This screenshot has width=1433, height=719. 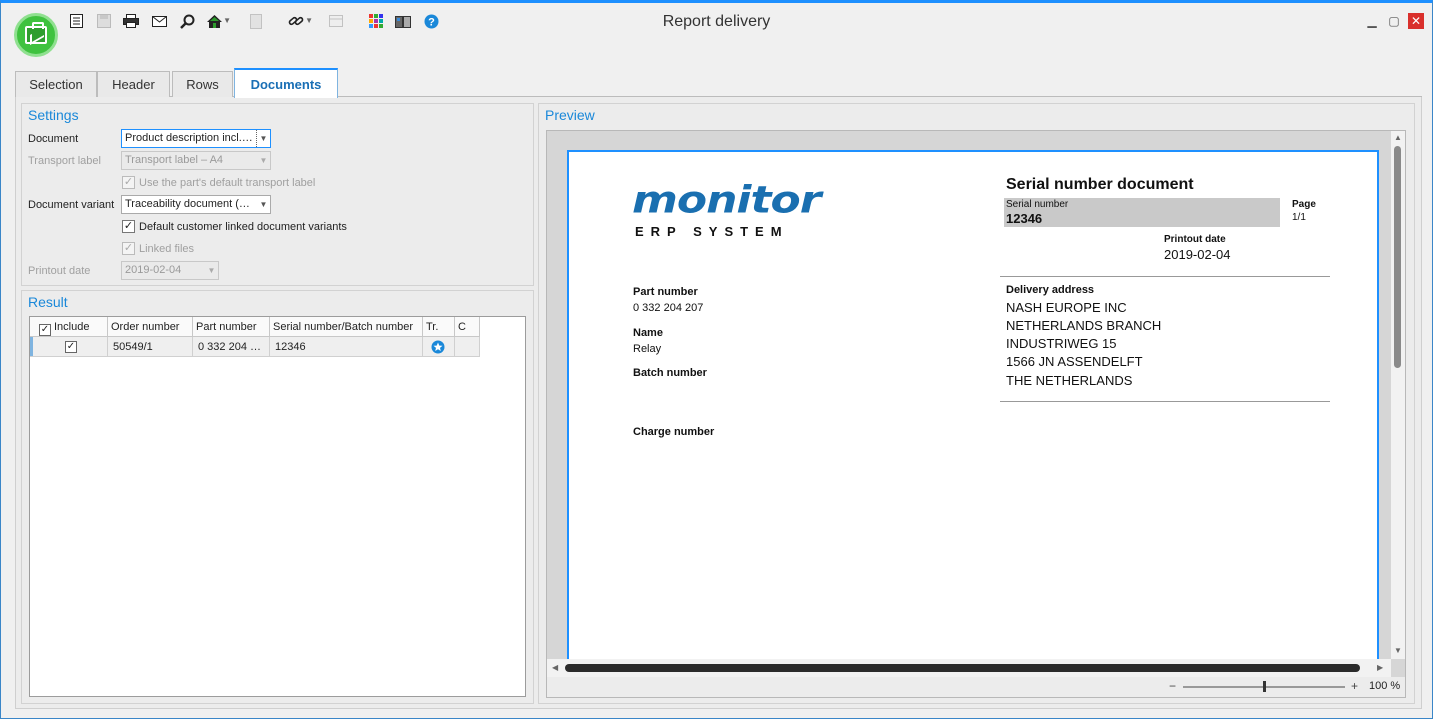 I want to click on calculator-icon, so click(x=256, y=21).